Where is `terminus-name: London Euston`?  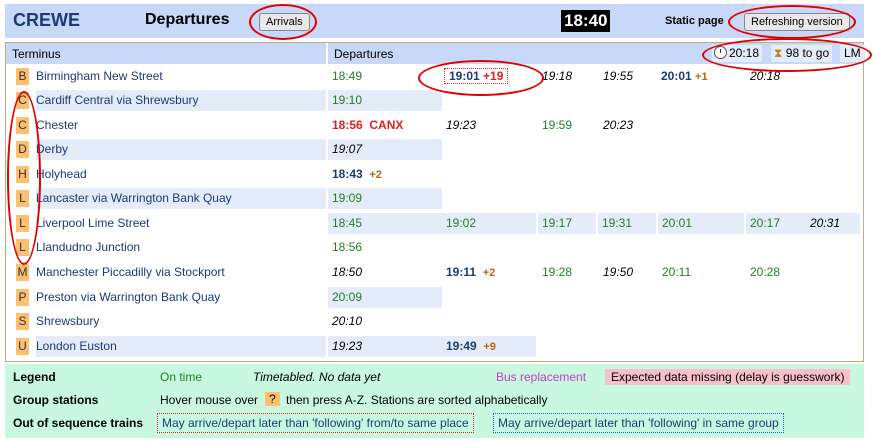
terminus-name: London Euston is located at coordinates (181, 346).